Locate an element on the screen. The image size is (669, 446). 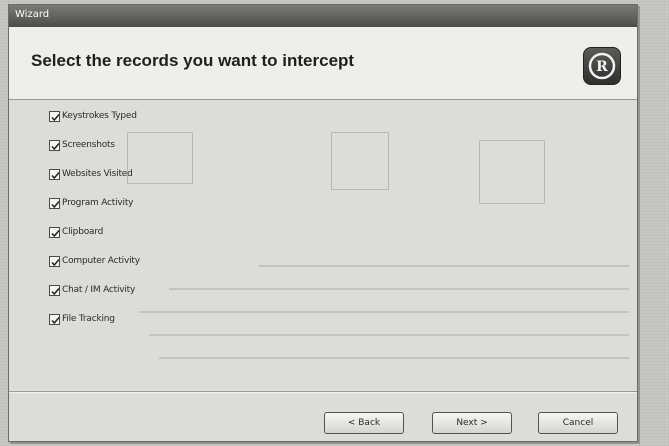
wizard-footer: < Back Next > Cancel is located at coordinates (323, 417).